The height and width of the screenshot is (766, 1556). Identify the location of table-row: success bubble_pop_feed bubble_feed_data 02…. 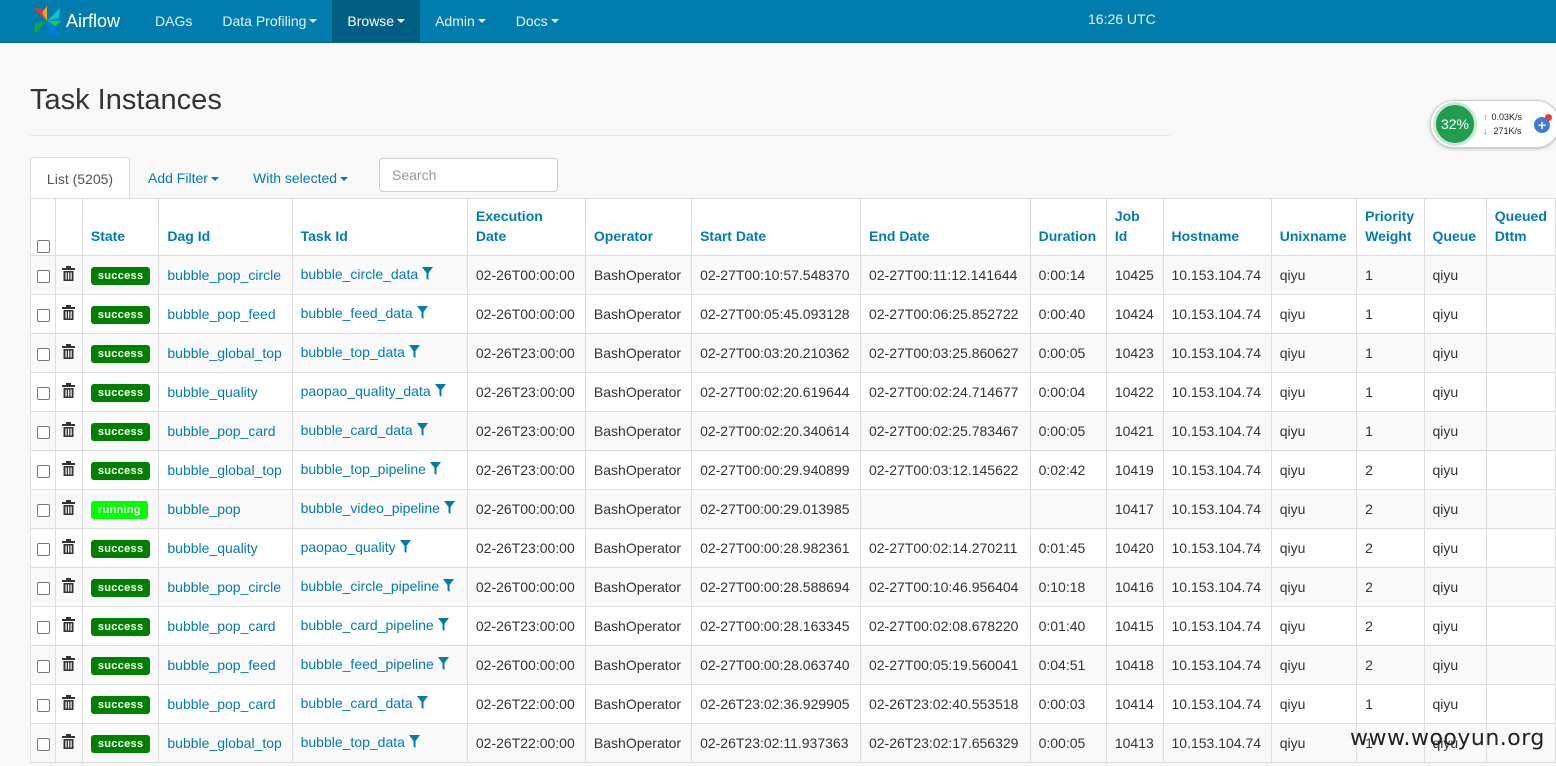
(792, 314).